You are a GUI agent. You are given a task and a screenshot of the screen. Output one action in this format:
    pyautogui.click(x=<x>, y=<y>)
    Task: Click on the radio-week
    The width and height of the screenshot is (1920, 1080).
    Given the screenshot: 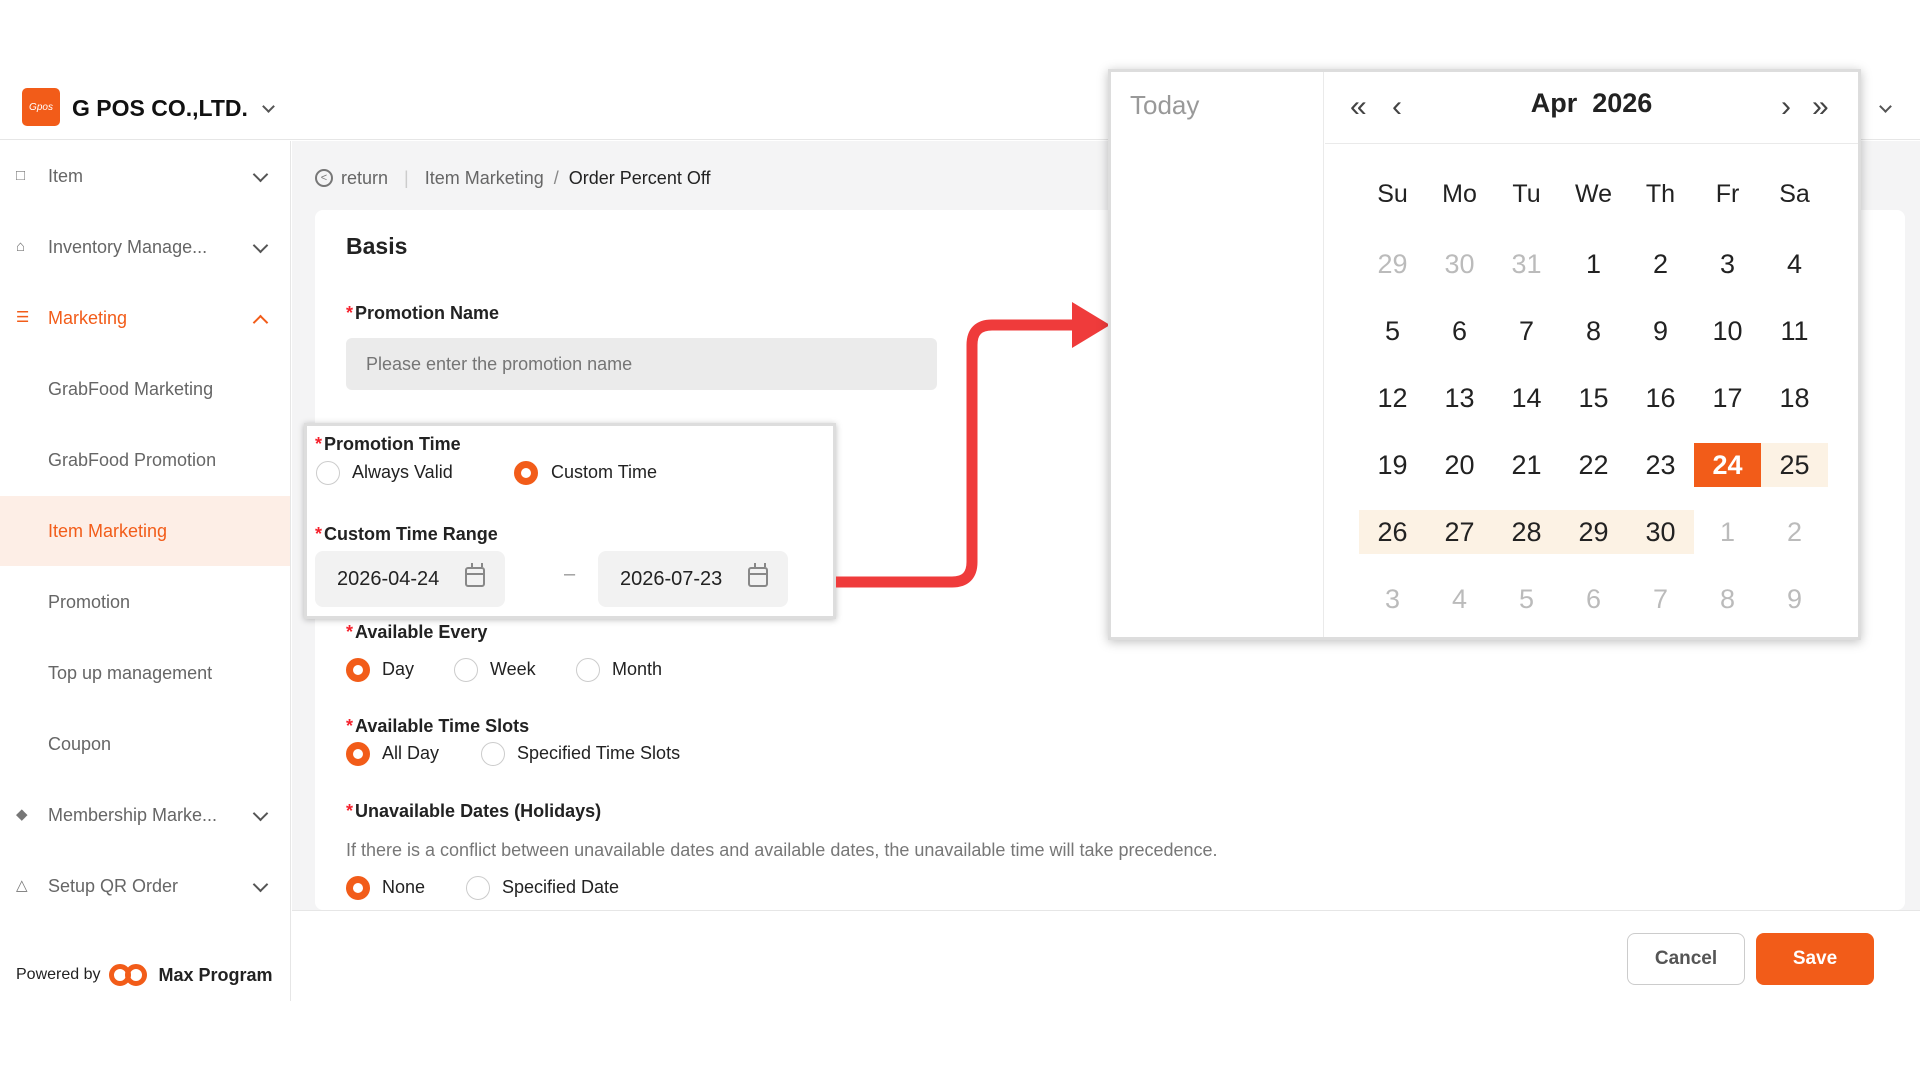 What is the action you would take?
    pyautogui.click(x=466, y=670)
    